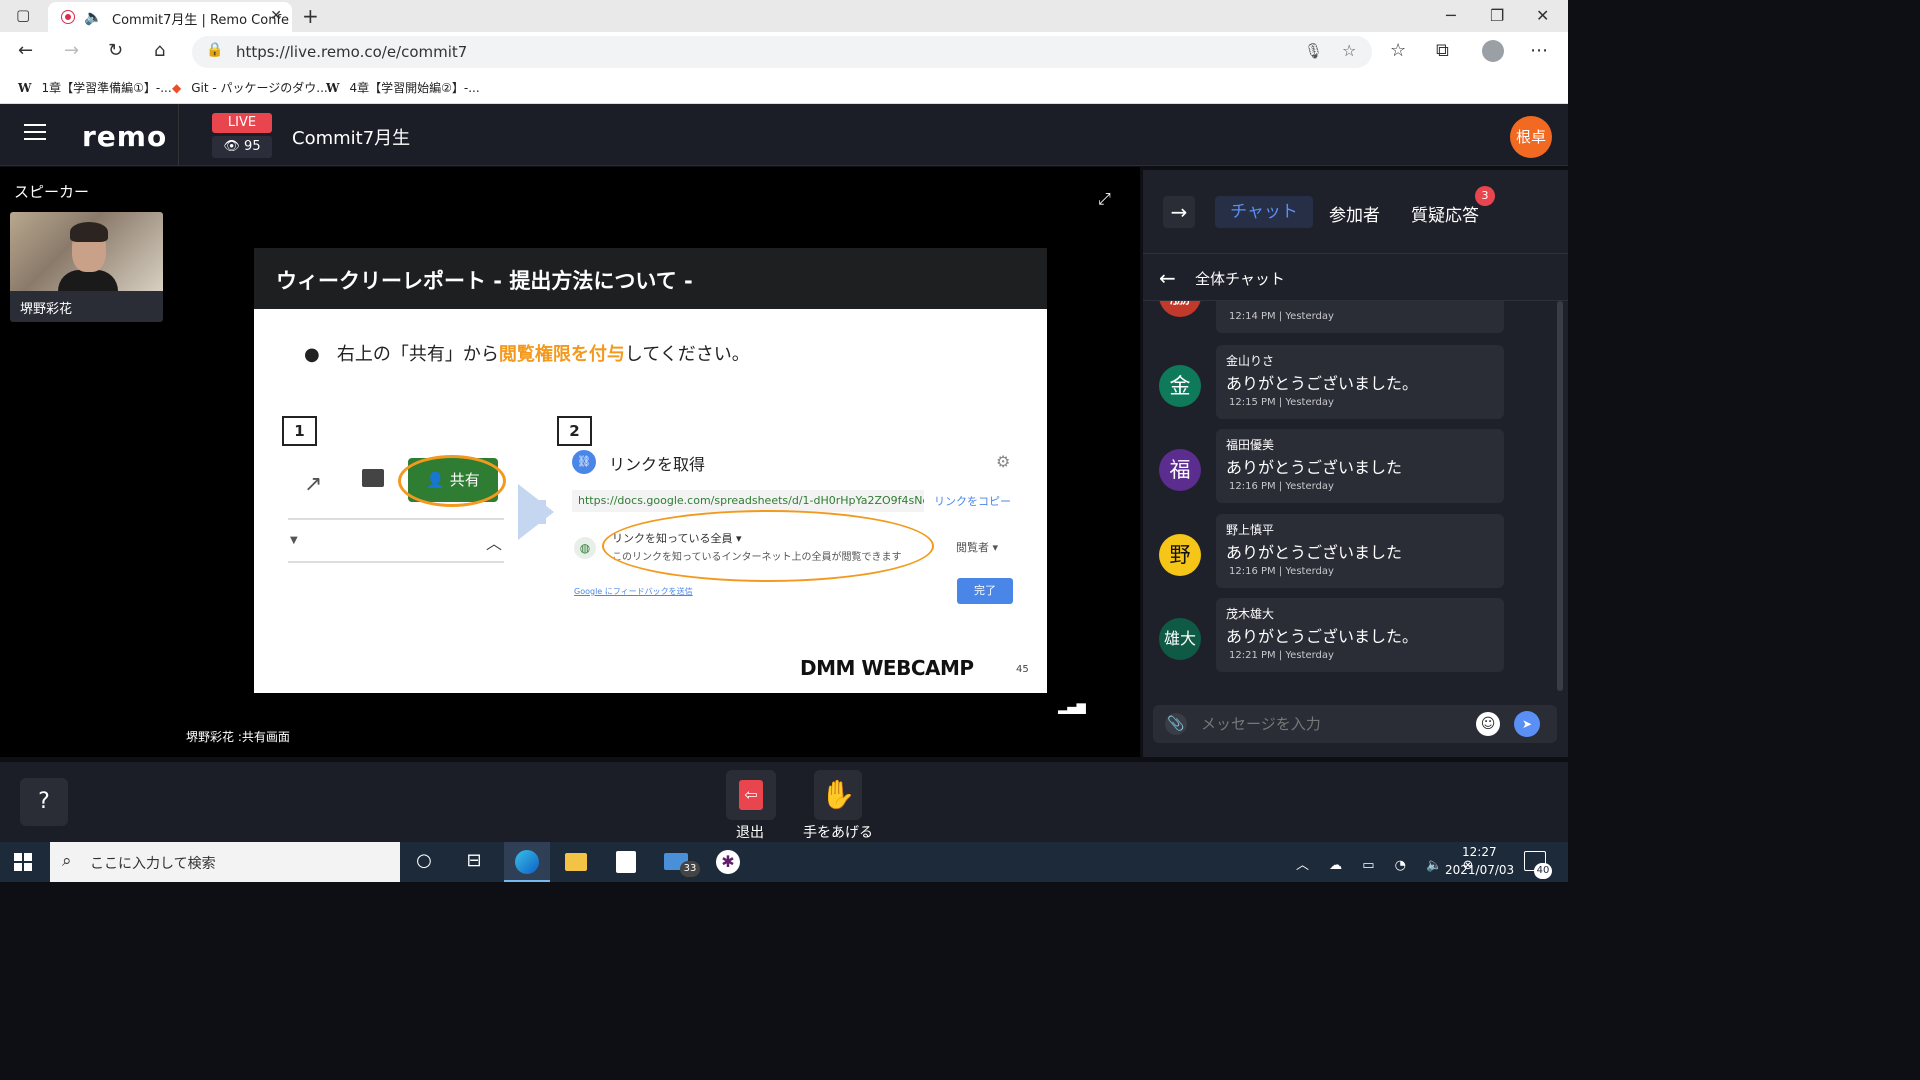  Describe the element at coordinates (1240, 279) in the screenshot. I see `chat-title: 全体チャット` at that location.